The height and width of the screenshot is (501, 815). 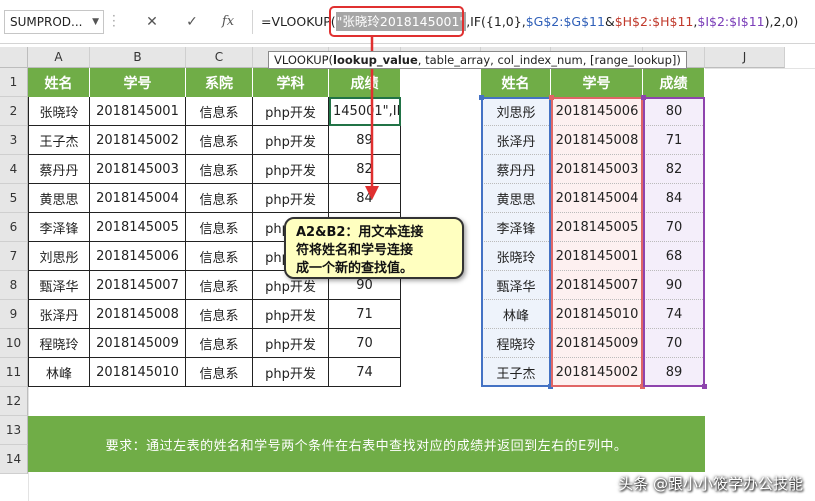 What do you see at coordinates (355, 268) in the screenshot?
I see `callout-line-3: 成一个新的查找值。` at bounding box center [355, 268].